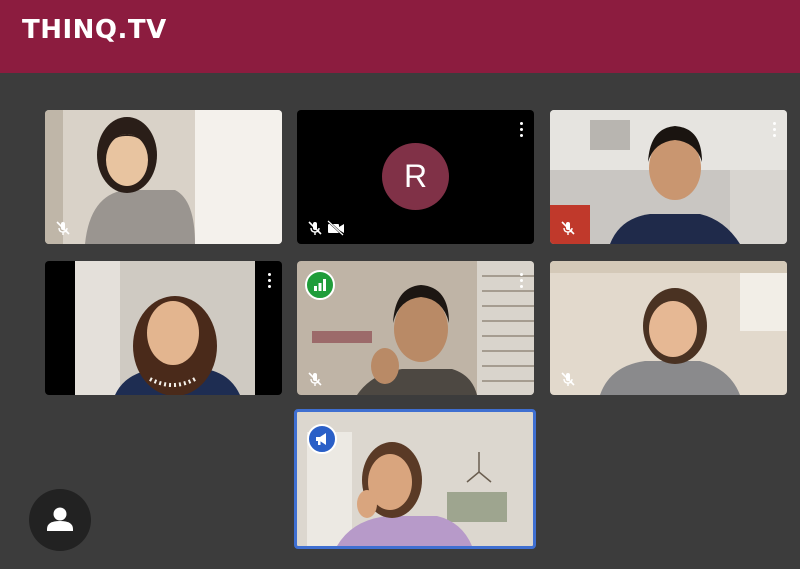  Describe the element at coordinates (400, 36) in the screenshot. I see `app-header: THINQ.TV` at that location.